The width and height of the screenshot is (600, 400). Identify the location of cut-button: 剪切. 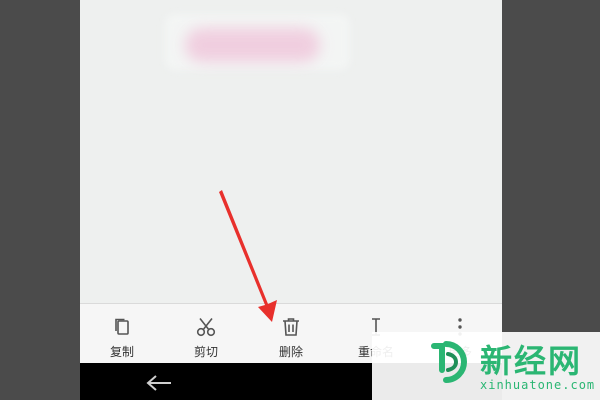
(206, 334).